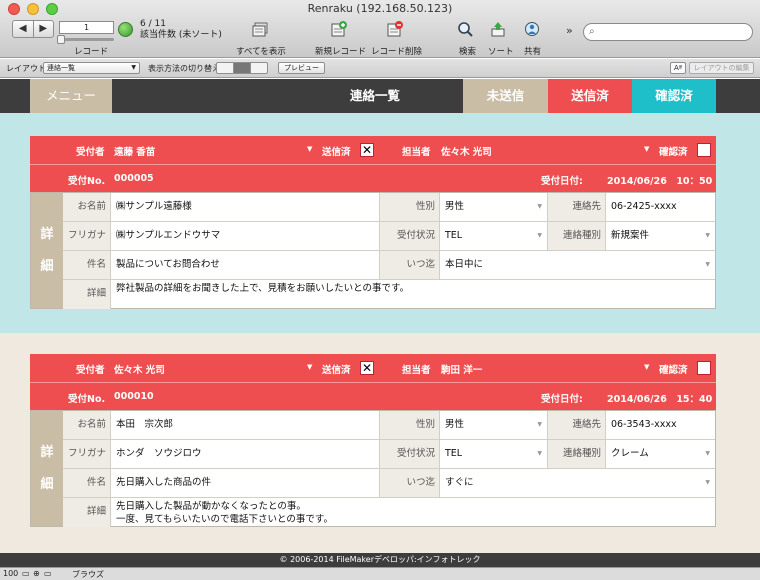 Image resolution: width=760 pixels, height=580 pixels. Describe the element at coordinates (134, 151) in the screenshot. I see `receiver-value: 遠藤 香苗` at that location.